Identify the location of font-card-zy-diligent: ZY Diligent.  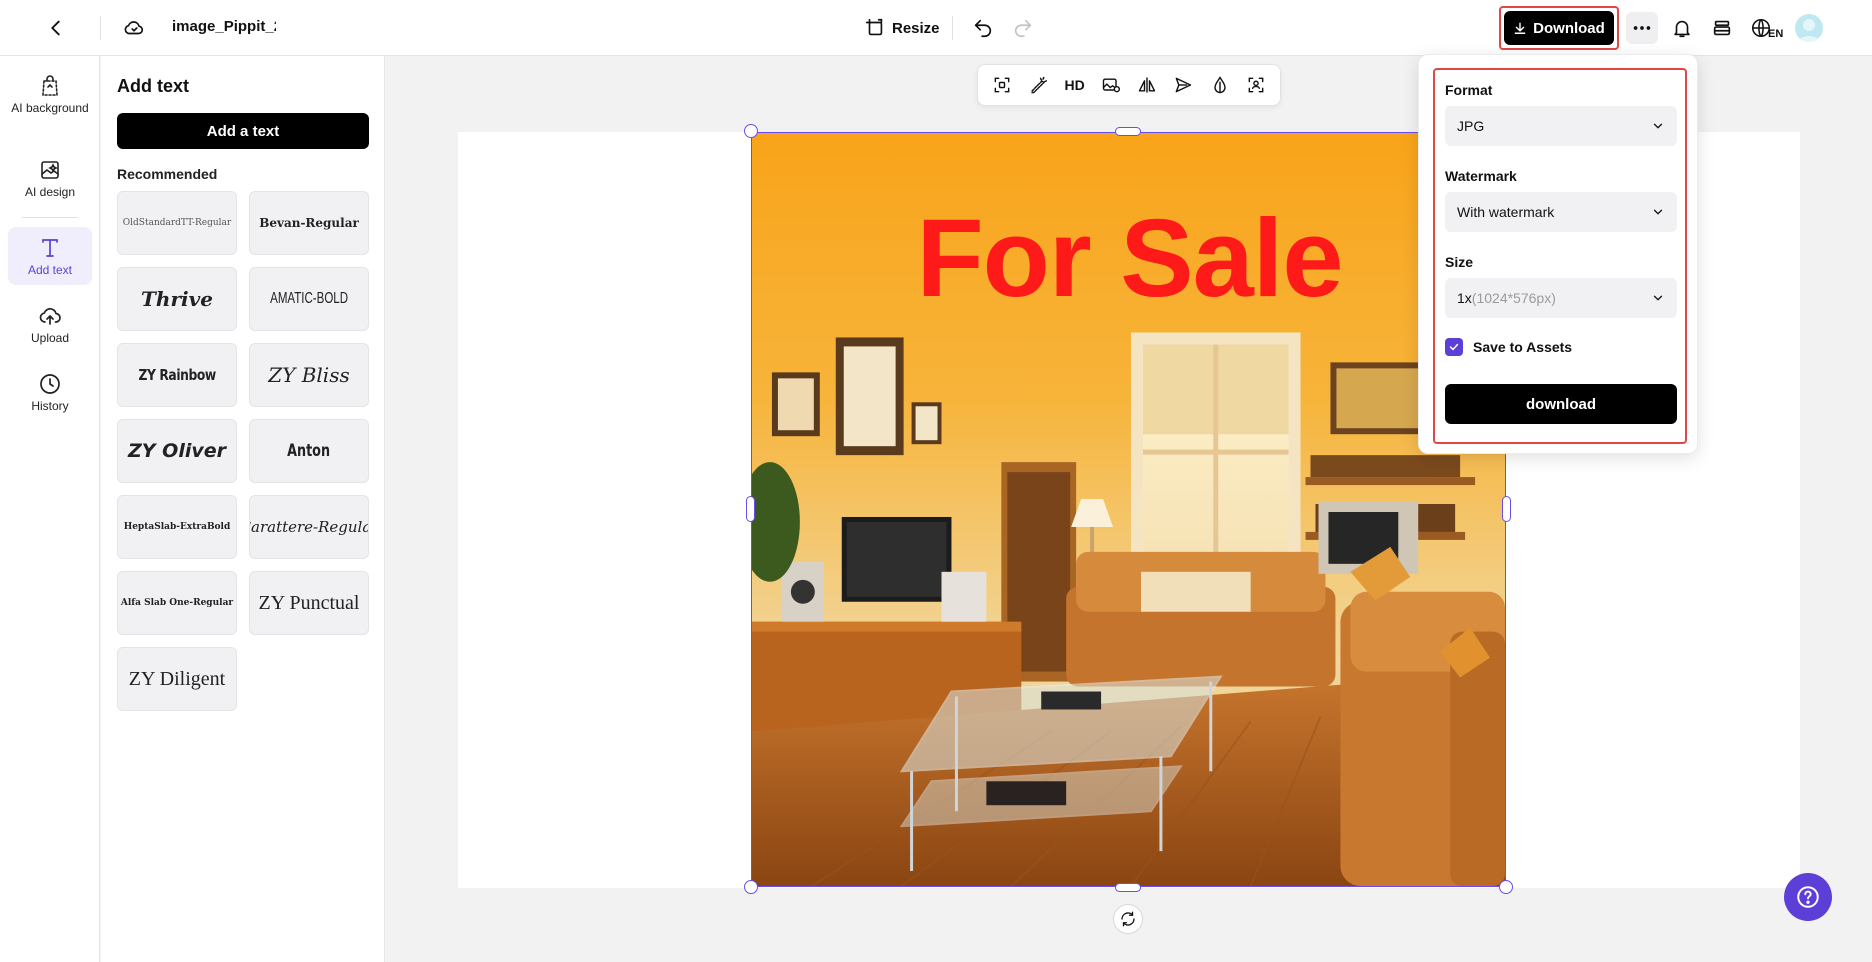
(177, 679).